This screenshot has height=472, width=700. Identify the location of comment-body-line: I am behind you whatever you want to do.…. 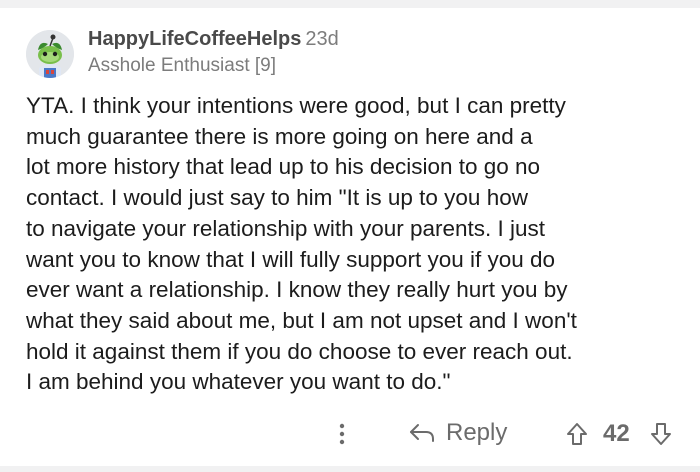
(238, 382).